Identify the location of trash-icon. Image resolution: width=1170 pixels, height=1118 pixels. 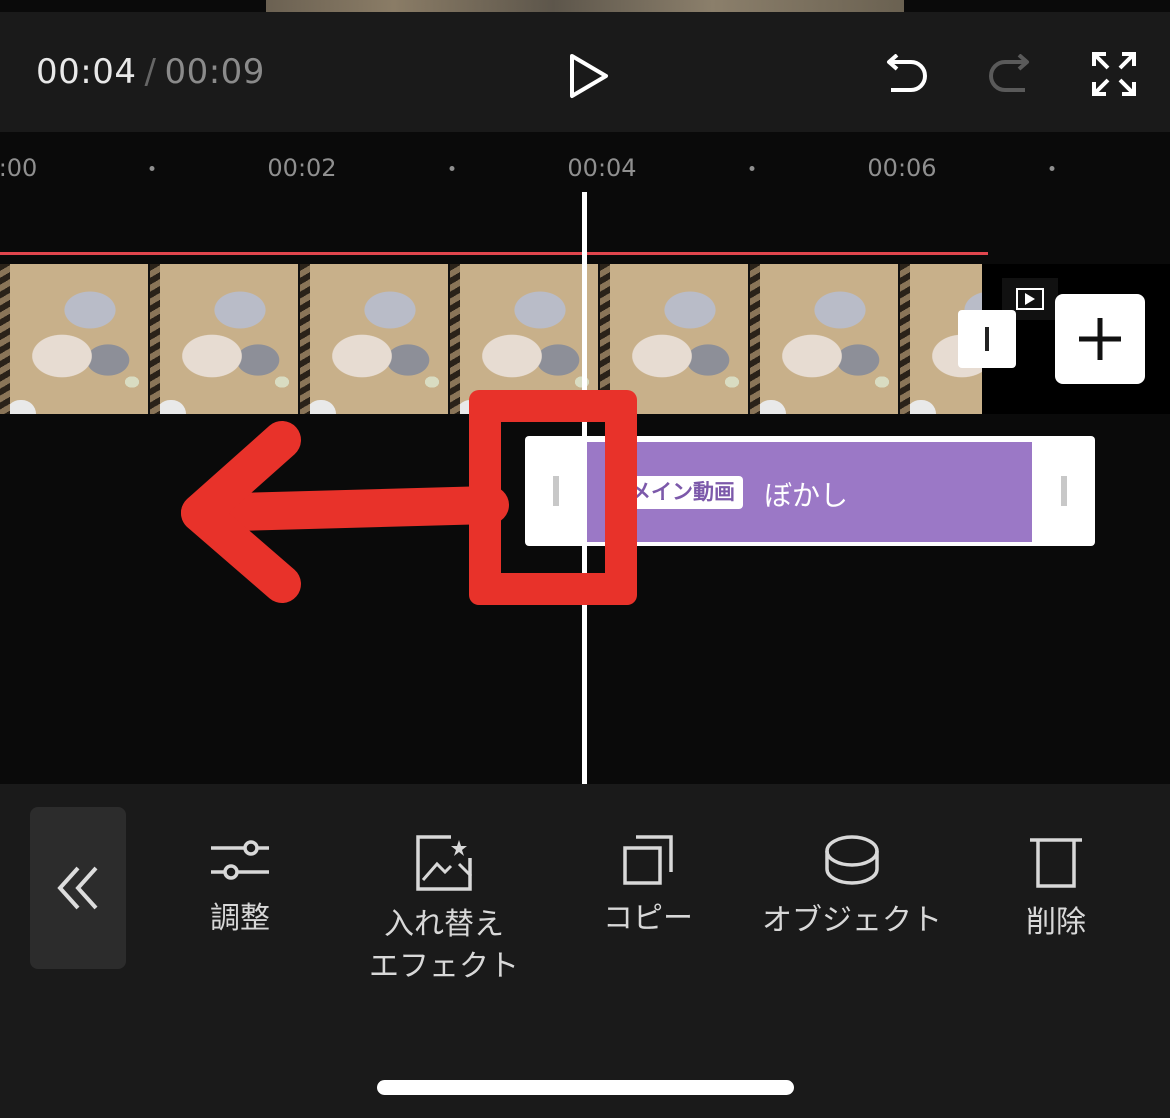
(1056, 863).